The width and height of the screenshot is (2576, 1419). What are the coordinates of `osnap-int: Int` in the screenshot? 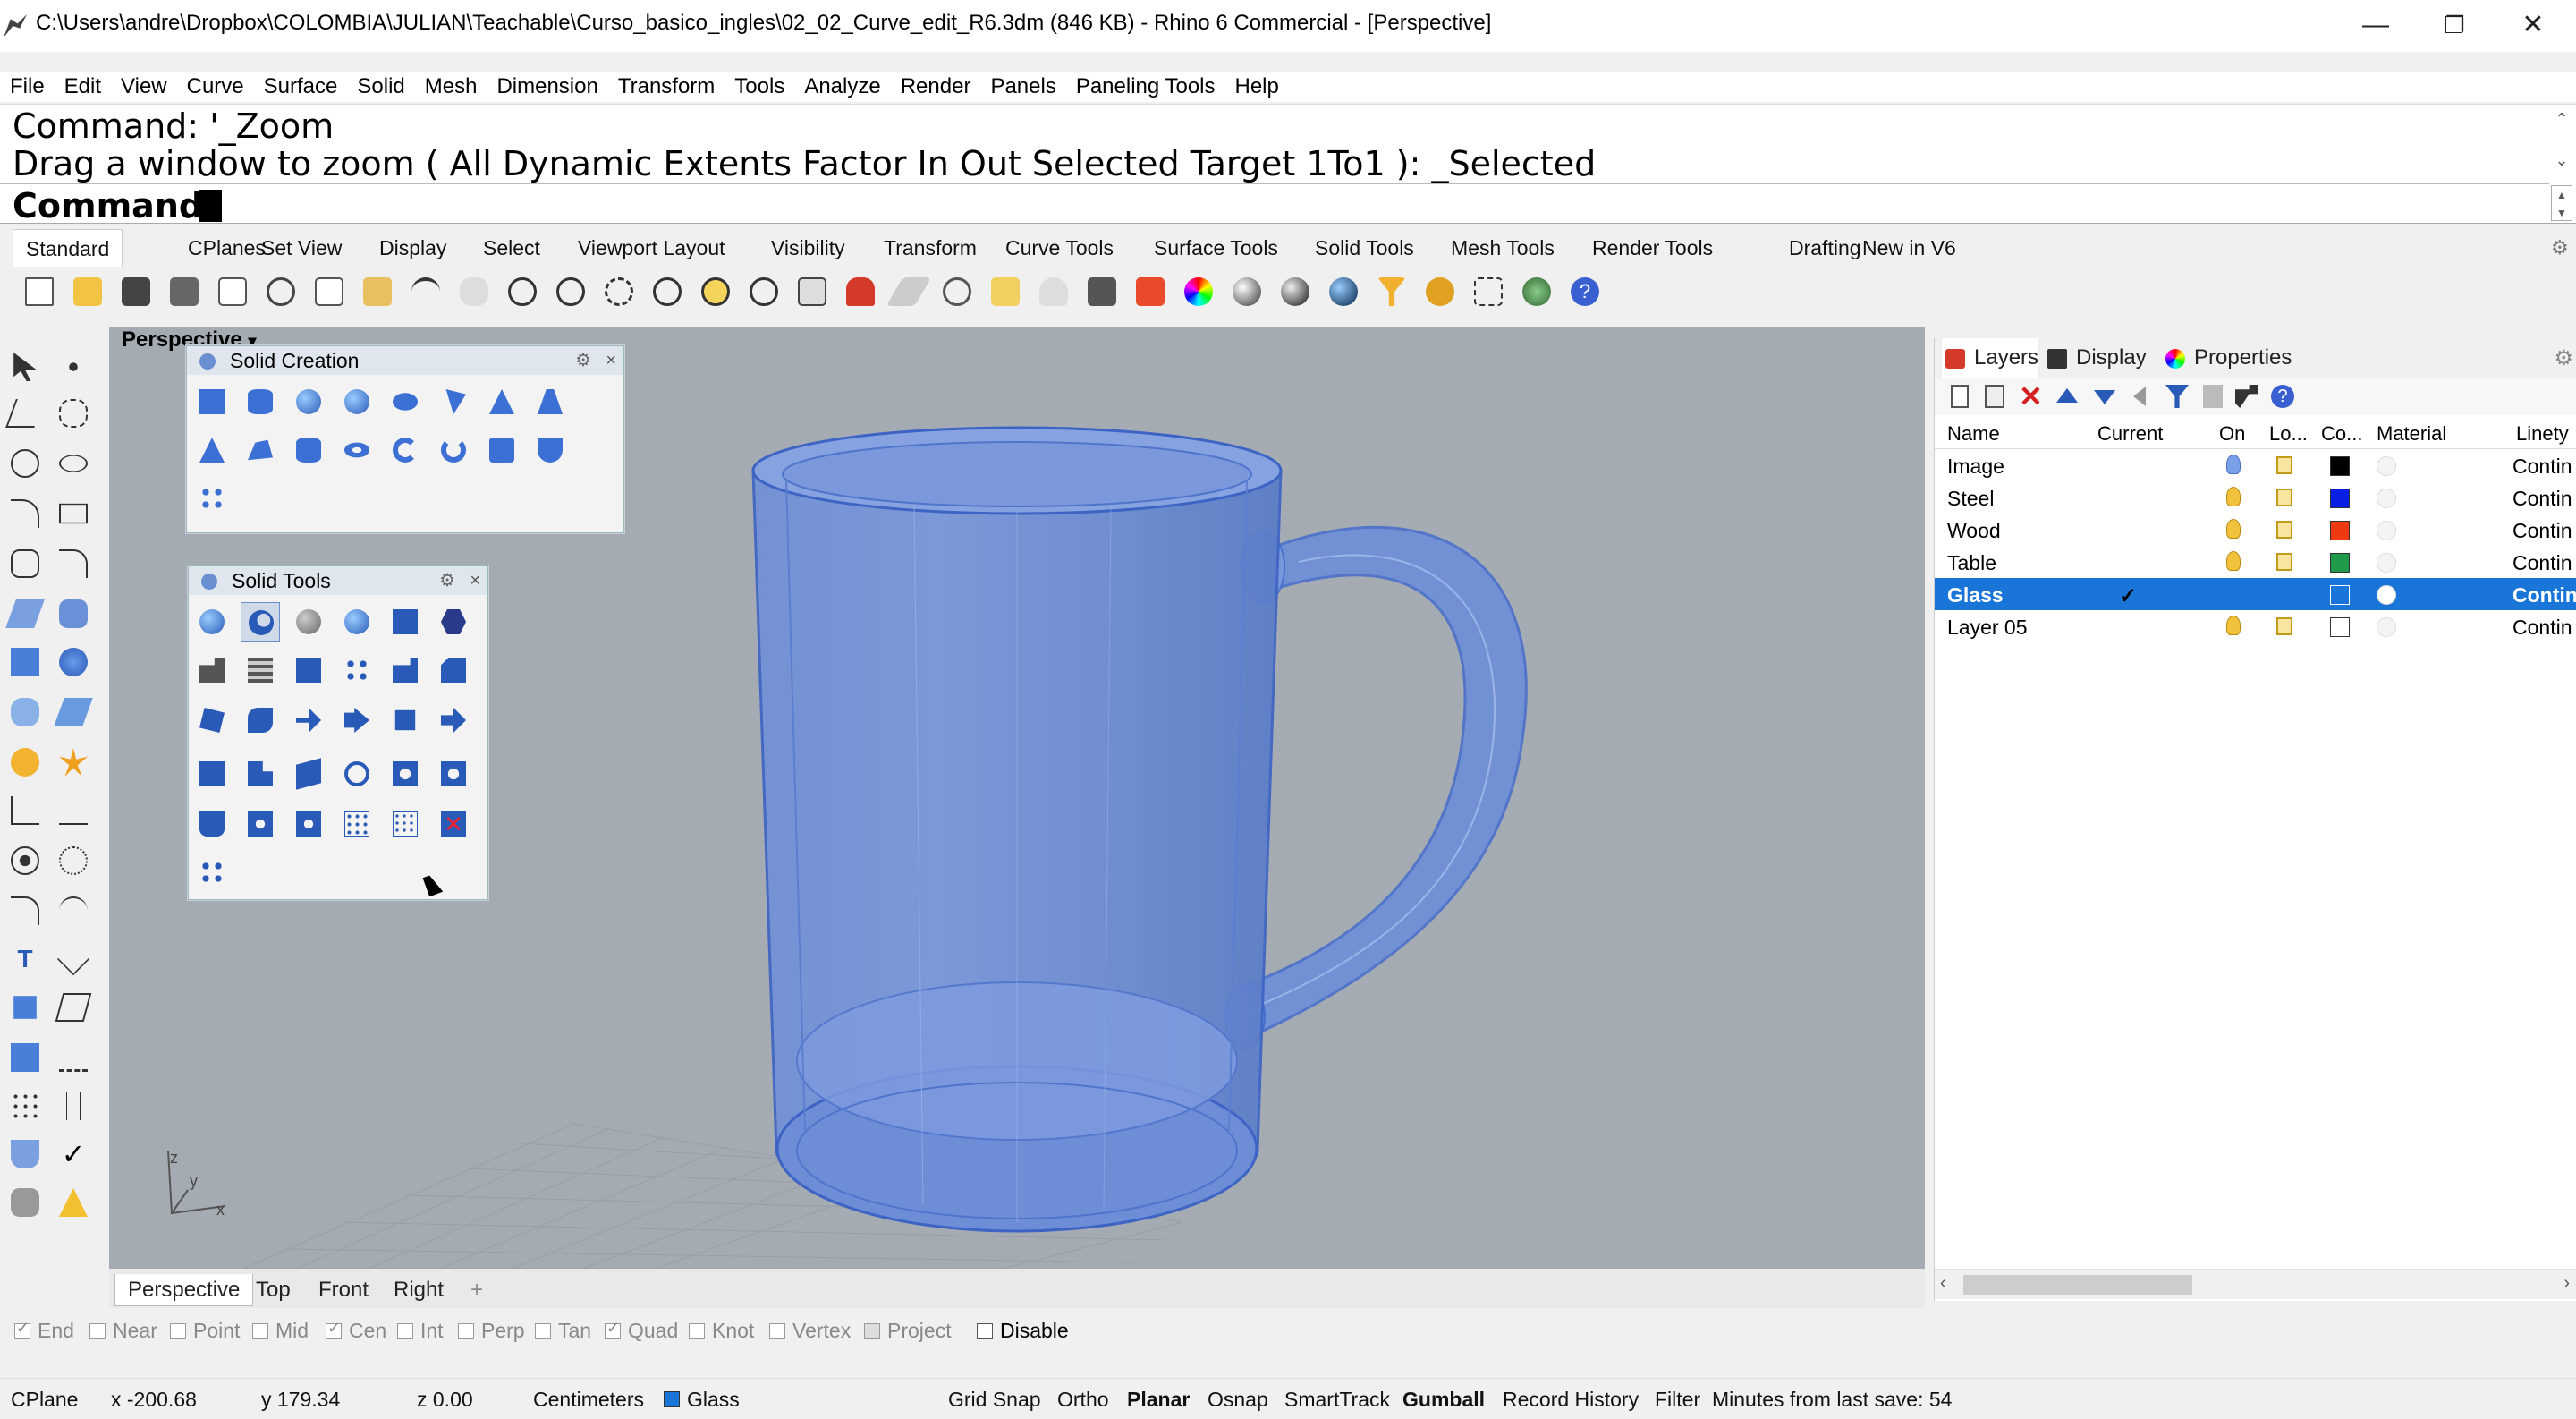 It's located at (420, 1331).